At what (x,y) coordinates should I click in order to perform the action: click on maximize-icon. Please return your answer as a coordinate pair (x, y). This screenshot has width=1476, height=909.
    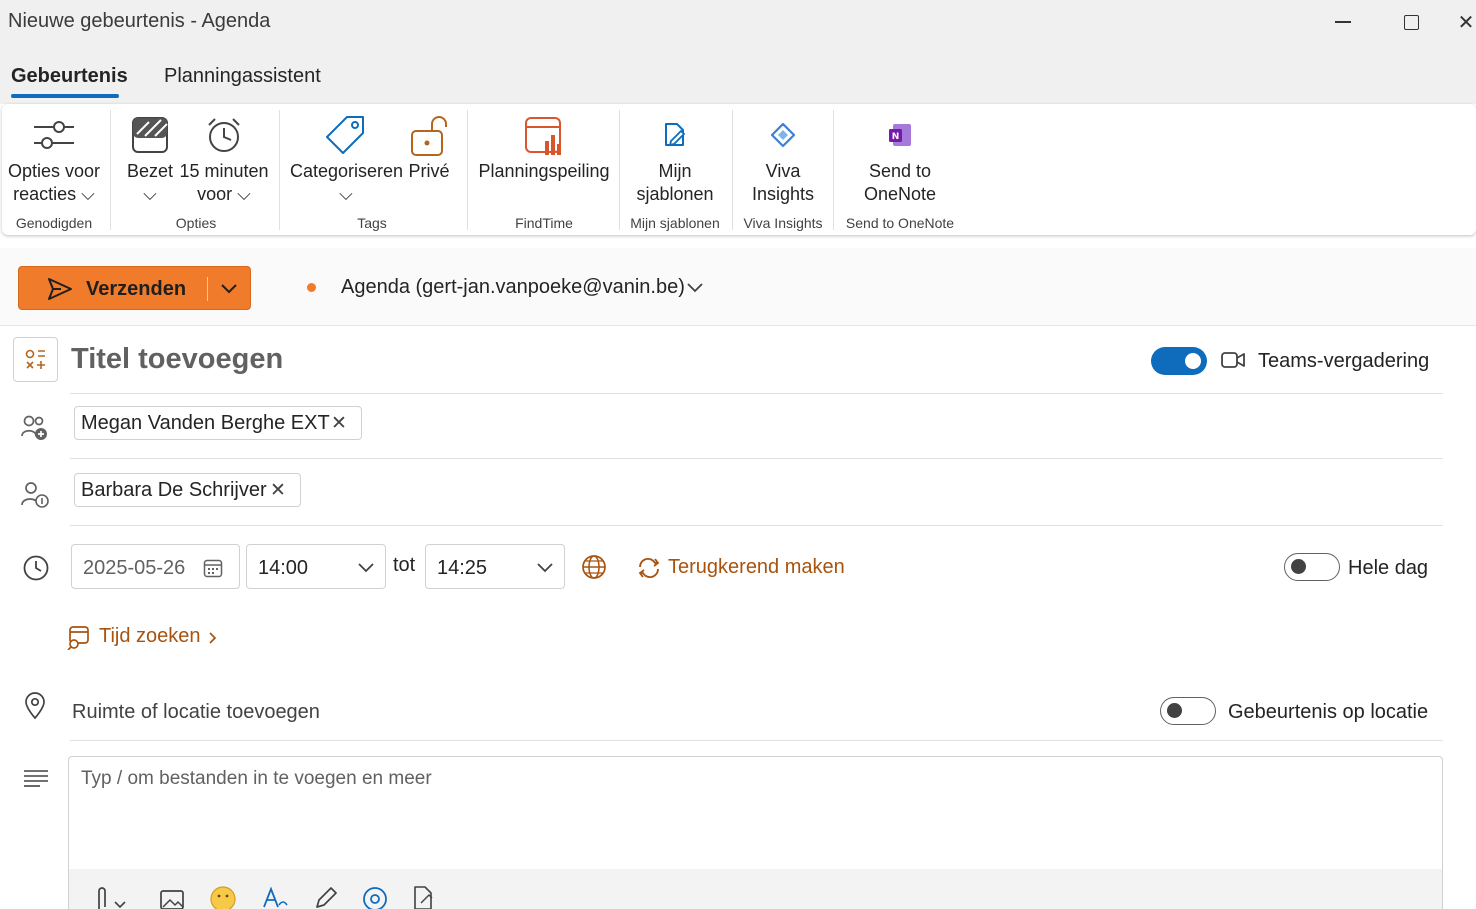
    Looking at the image, I should click on (1411, 22).